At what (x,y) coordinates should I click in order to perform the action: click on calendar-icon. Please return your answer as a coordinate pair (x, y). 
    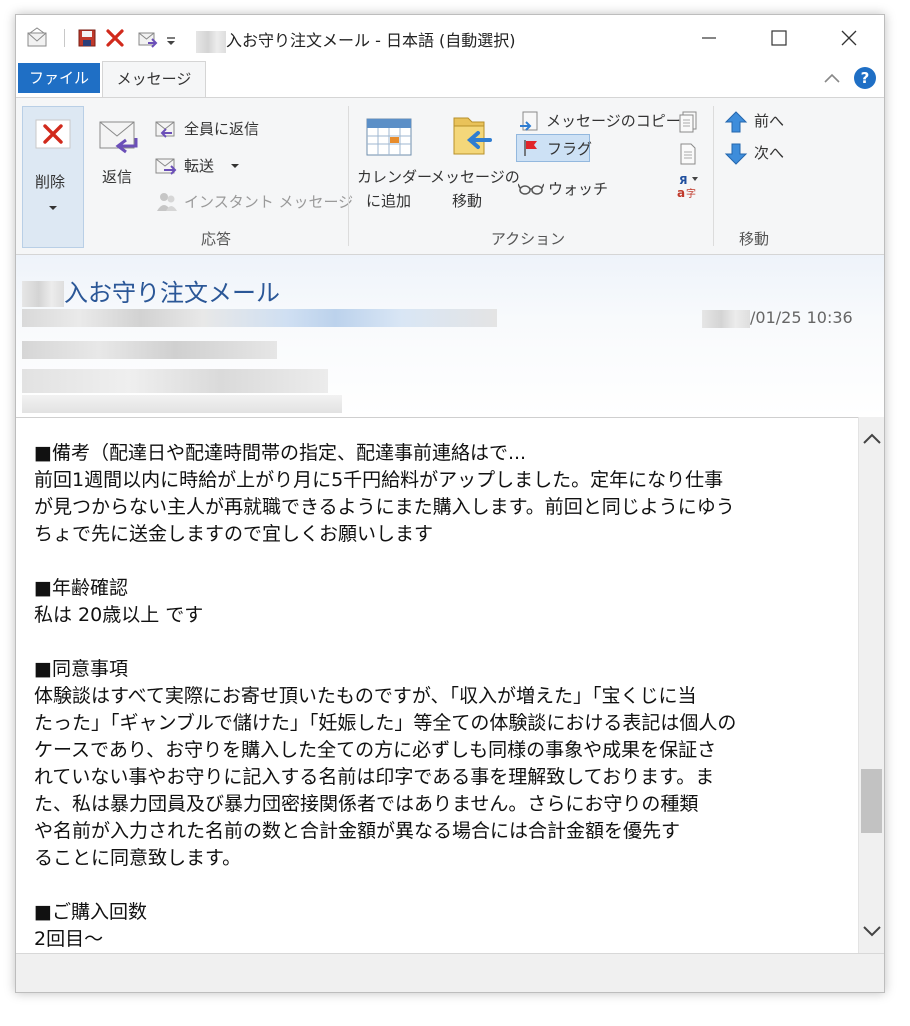
    Looking at the image, I should click on (389, 137).